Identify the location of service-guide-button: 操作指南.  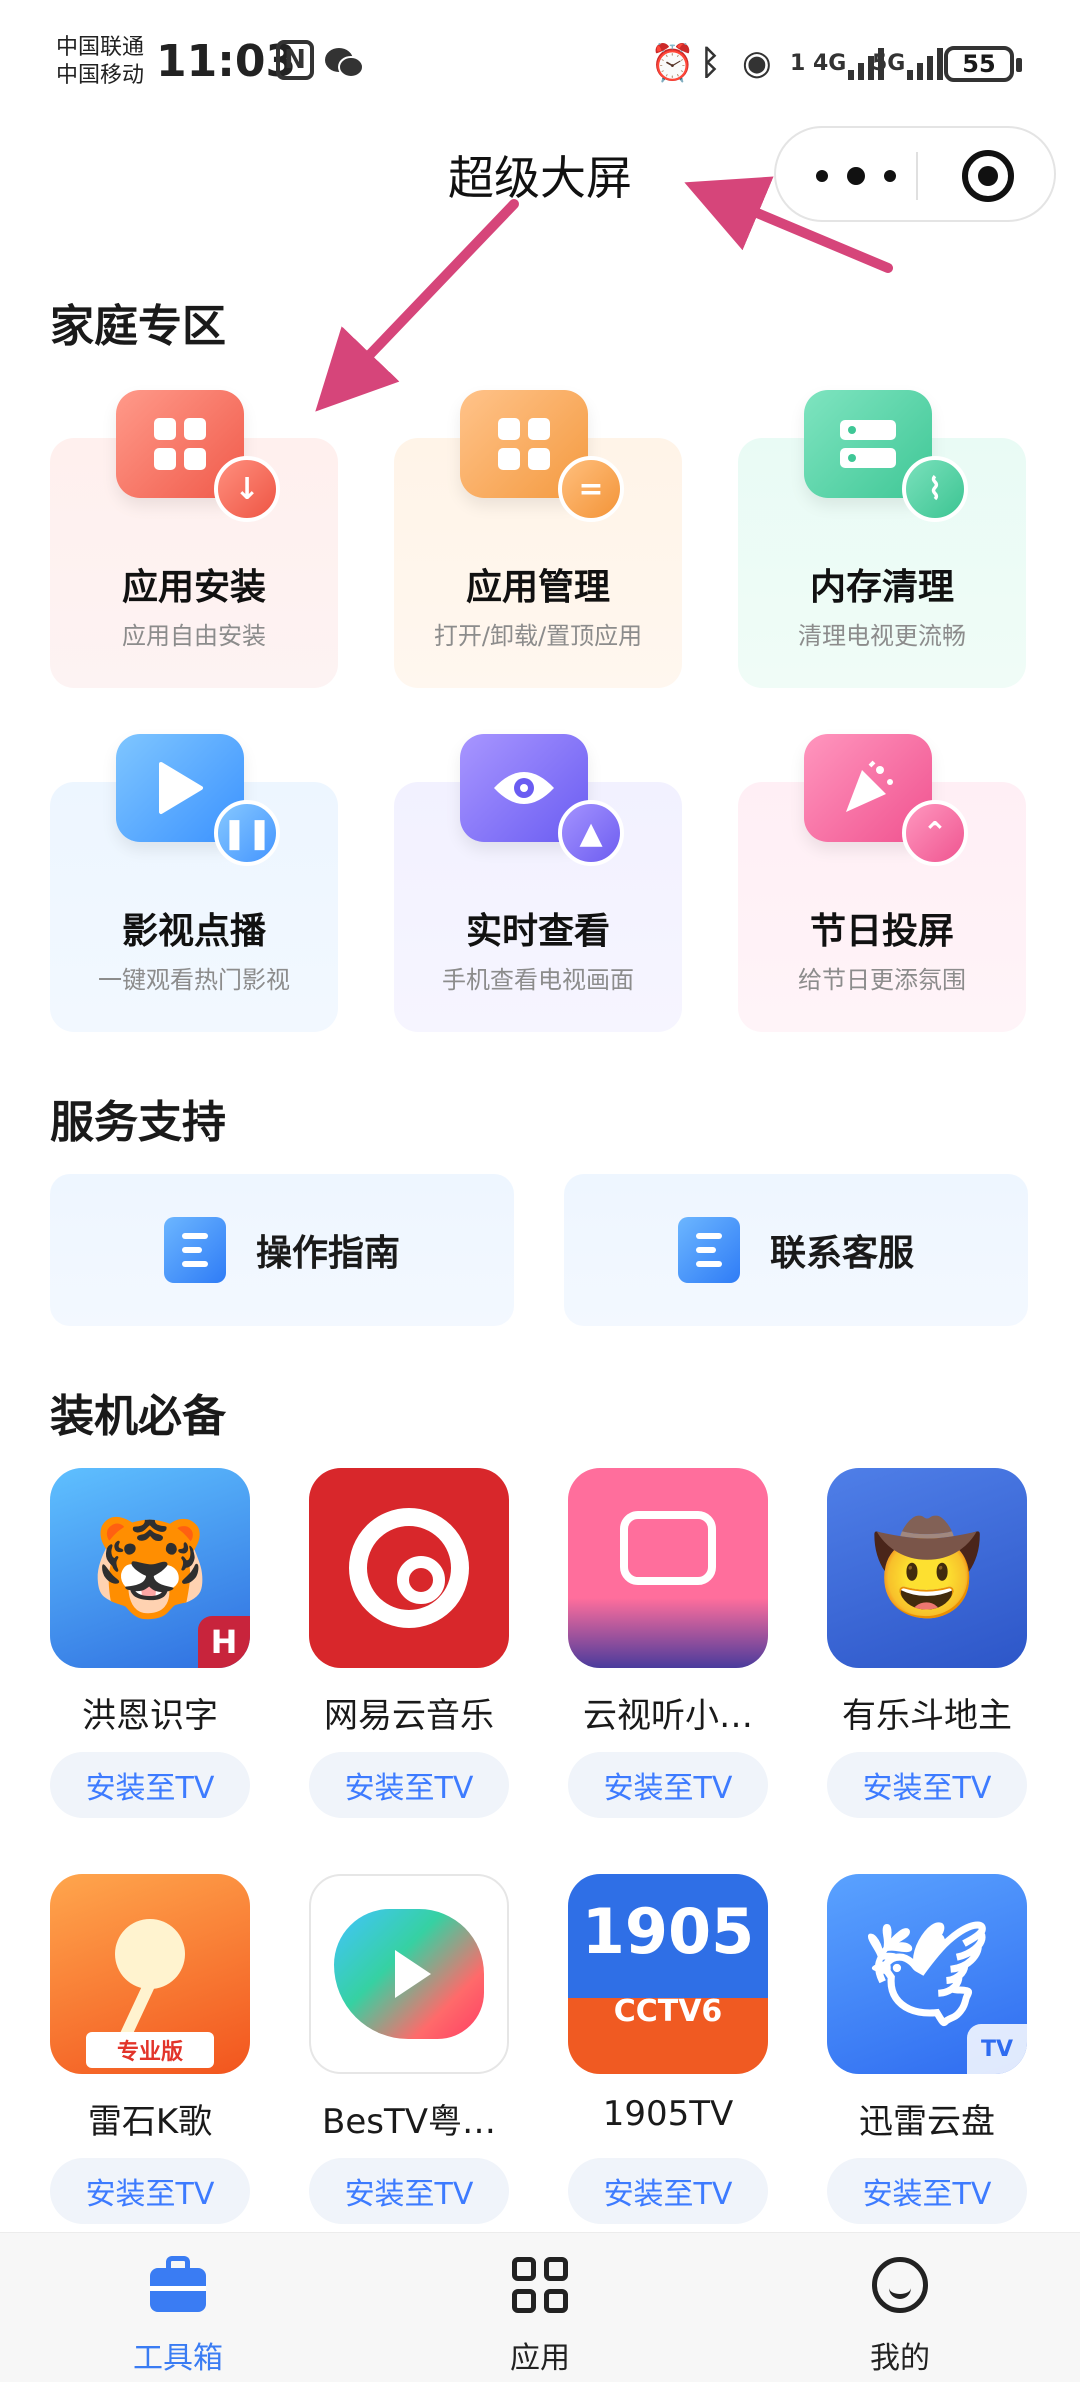
(282, 1250).